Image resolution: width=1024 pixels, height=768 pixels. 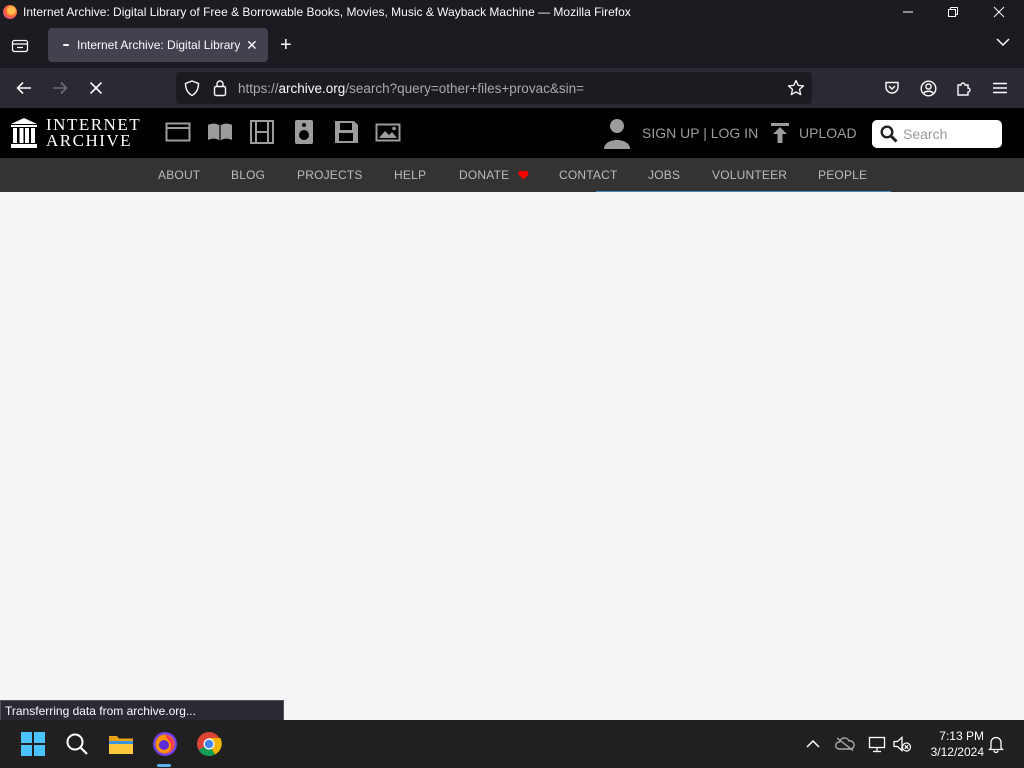 What do you see at coordinates (484, 175) in the screenshot?
I see `subnav-donate-label: DONATE` at bounding box center [484, 175].